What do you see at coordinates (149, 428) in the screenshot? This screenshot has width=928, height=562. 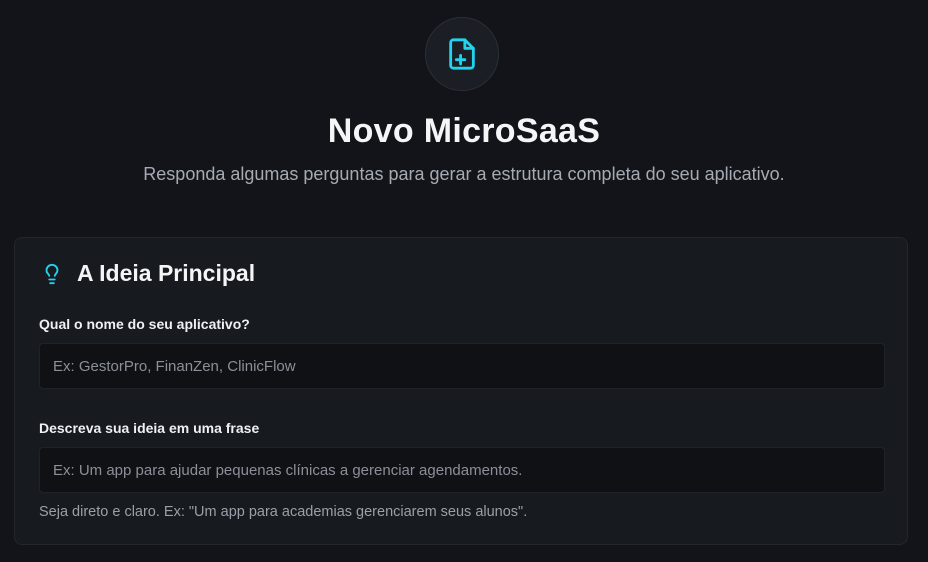 I see `idea-description-label: Descreva sua ideia em uma frase` at bounding box center [149, 428].